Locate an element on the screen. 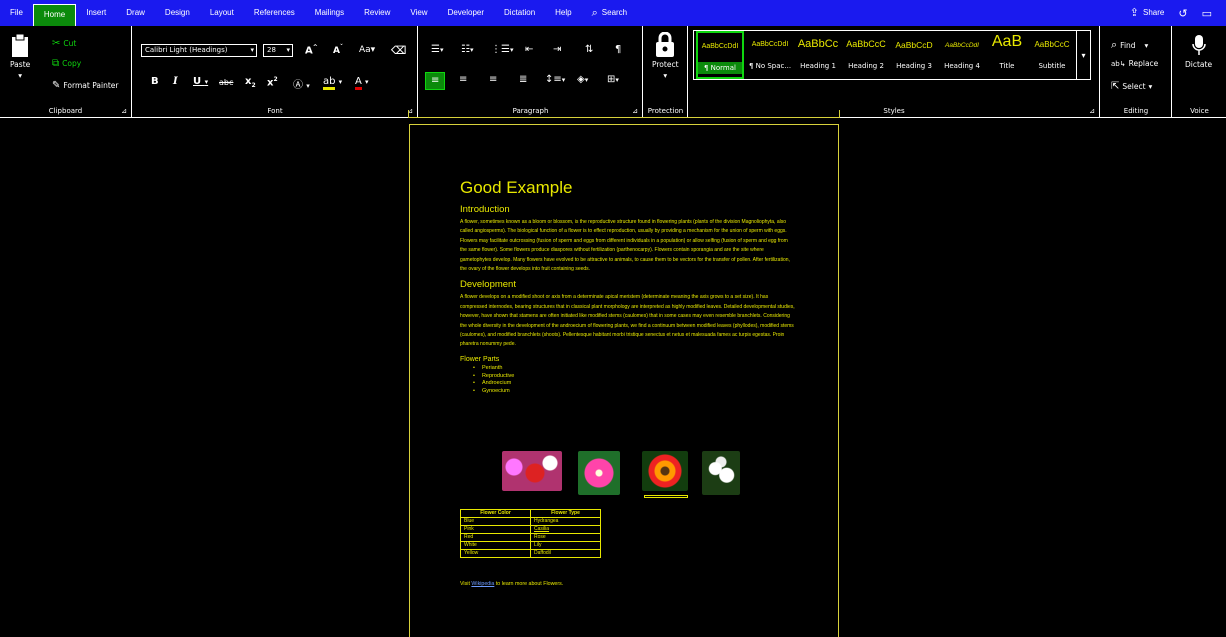 This screenshot has width=1226, height=637. flower-image-white-lily is located at coordinates (721, 473).